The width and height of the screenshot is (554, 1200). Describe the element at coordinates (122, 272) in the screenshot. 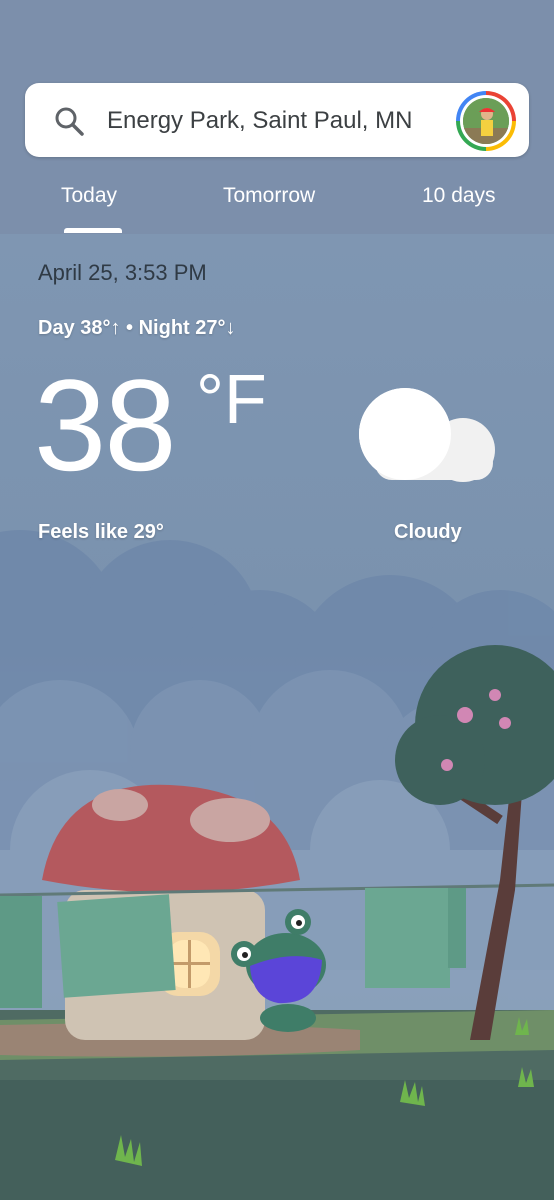

I see `date-time: April 25, 3:53 PM` at that location.